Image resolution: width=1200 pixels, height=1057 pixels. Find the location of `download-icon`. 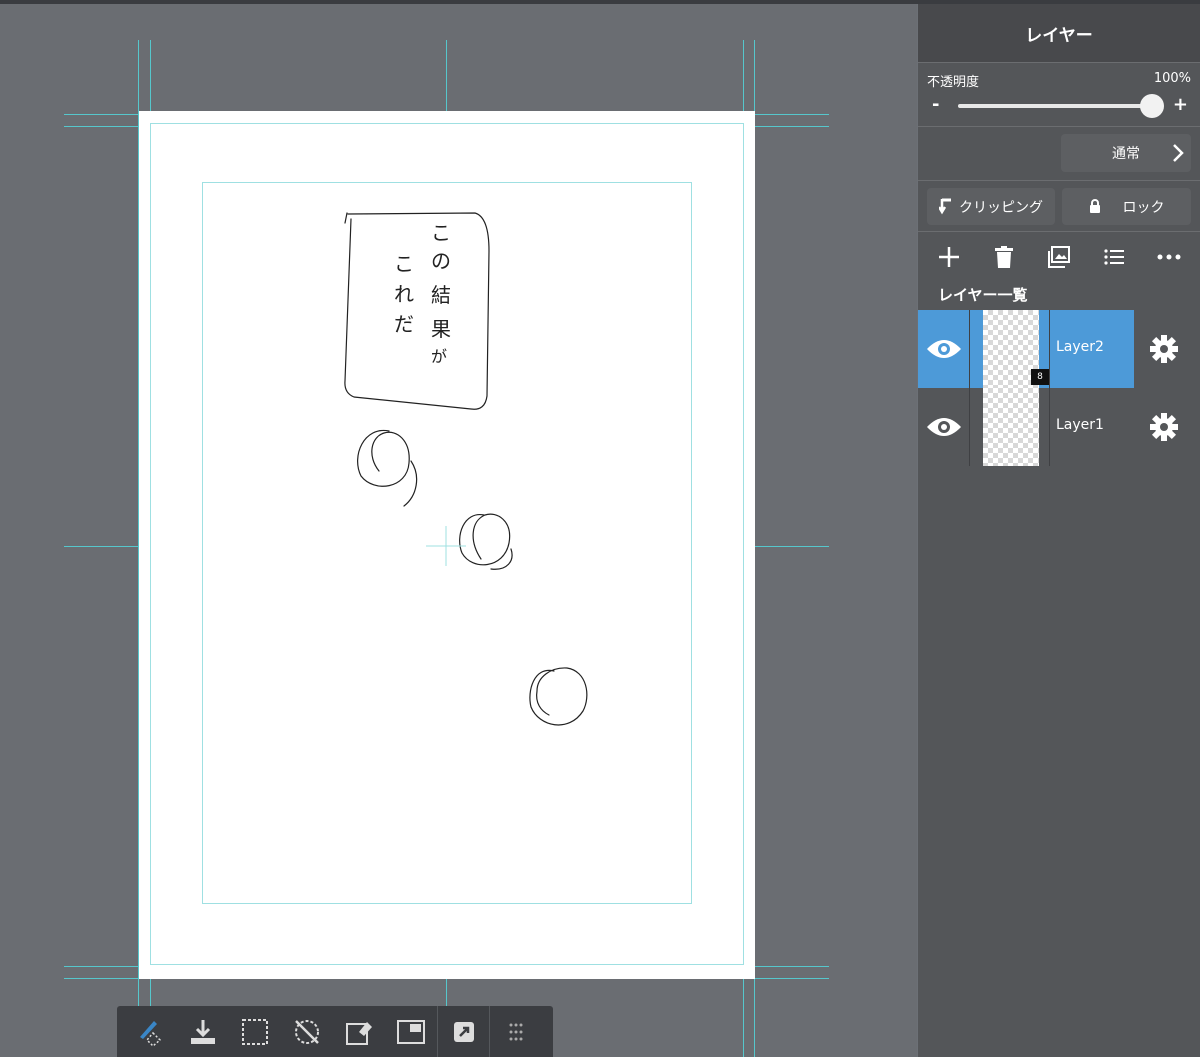

download-icon is located at coordinates (203, 1031).